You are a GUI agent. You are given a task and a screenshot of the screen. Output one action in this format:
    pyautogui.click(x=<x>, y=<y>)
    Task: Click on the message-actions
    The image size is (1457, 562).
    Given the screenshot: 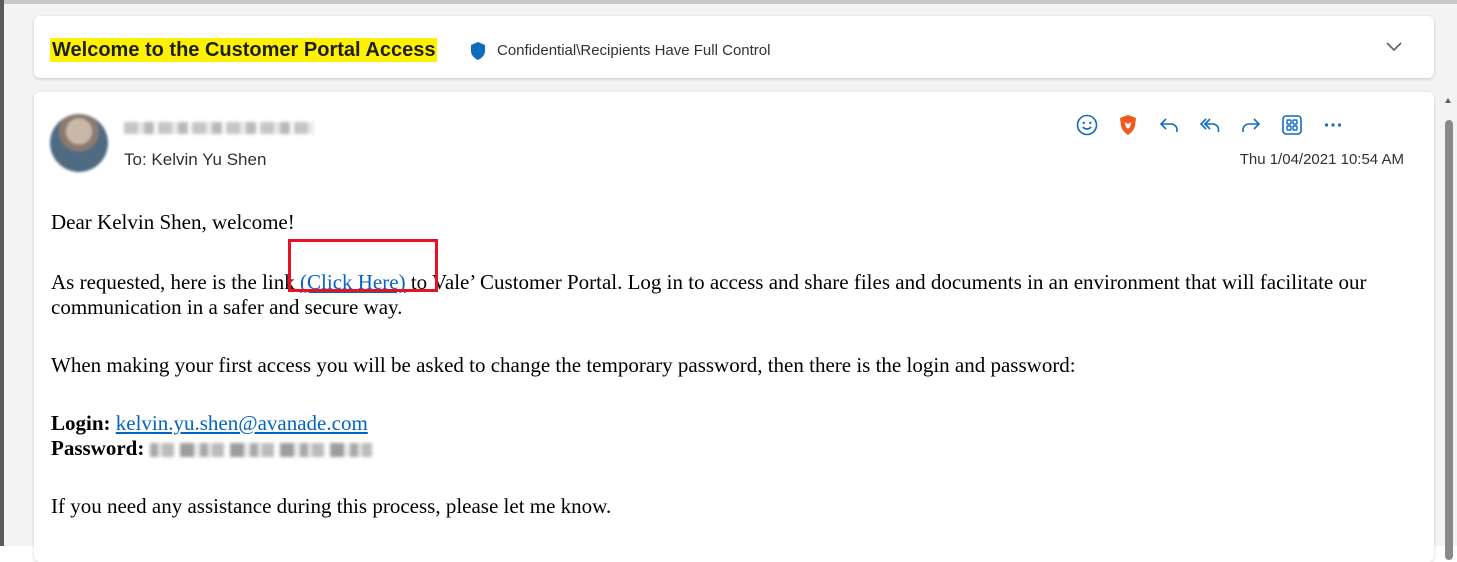 What is the action you would take?
    pyautogui.click(x=1210, y=125)
    